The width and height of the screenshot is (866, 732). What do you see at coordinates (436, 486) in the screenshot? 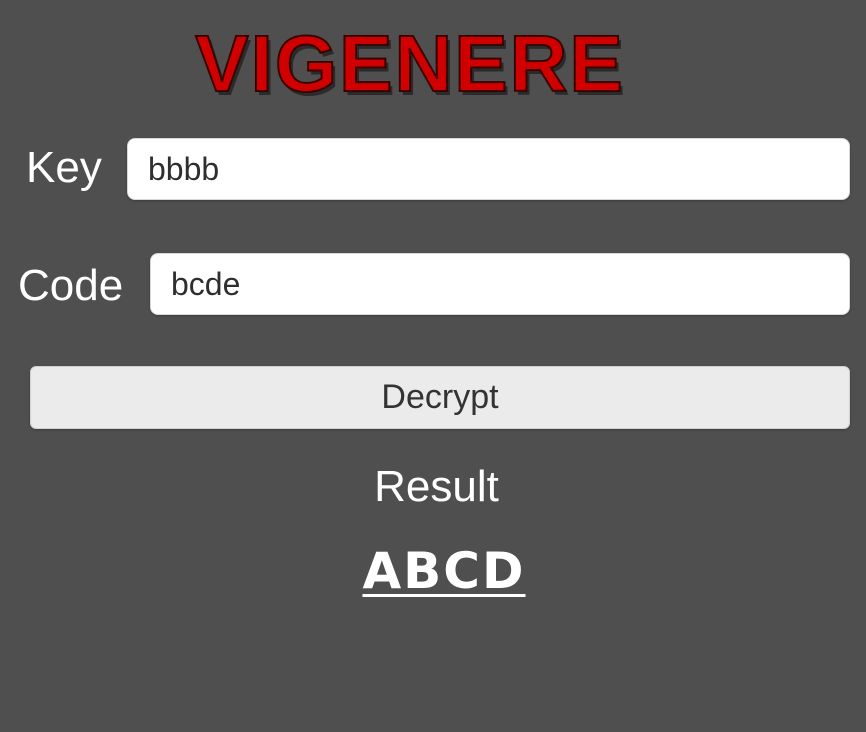
I see `result-label: Result` at bounding box center [436, 486].